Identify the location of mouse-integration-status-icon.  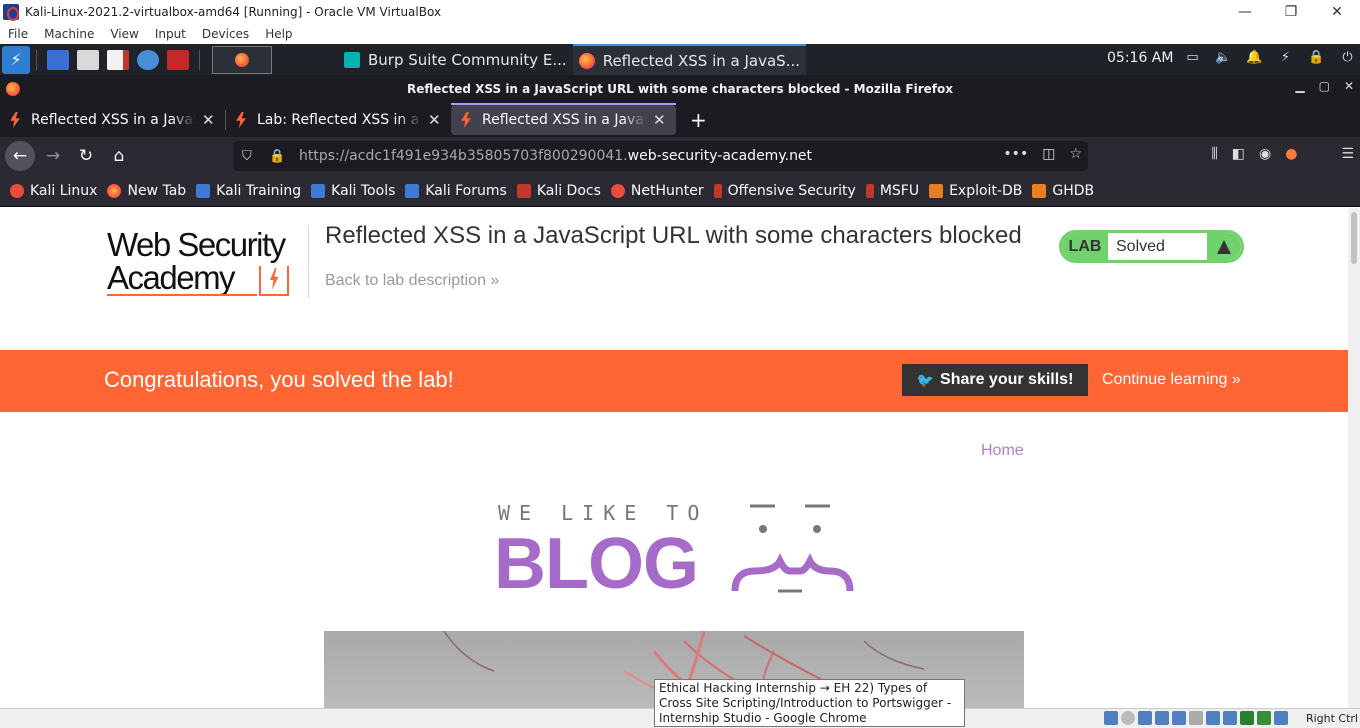
(1264, 718).